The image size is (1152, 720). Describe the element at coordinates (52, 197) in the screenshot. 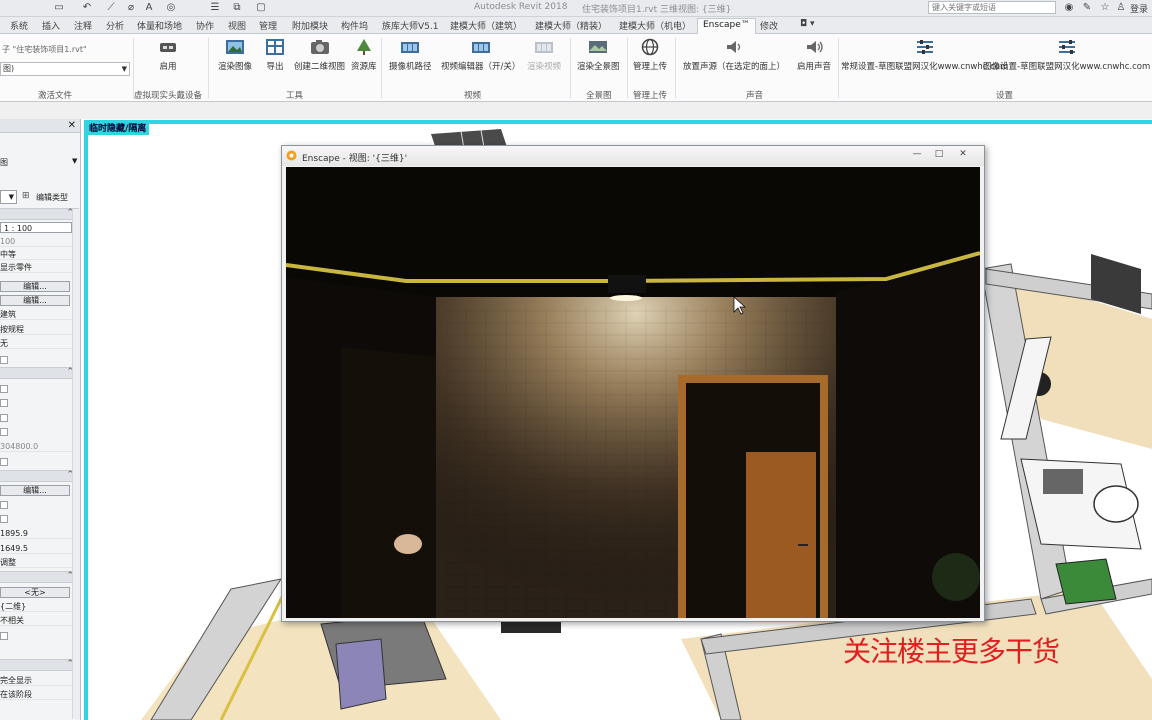

I see `edit-type-button: 编辑类型` at that location.